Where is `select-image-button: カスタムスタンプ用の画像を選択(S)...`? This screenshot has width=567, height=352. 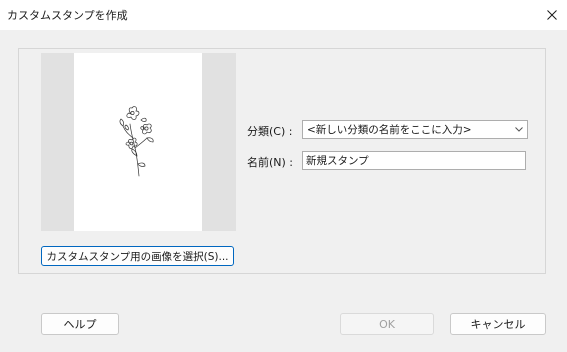 select-image-button: カスタムスタンプ用の画像を選択(S)... is located at coordinates (137, 256).